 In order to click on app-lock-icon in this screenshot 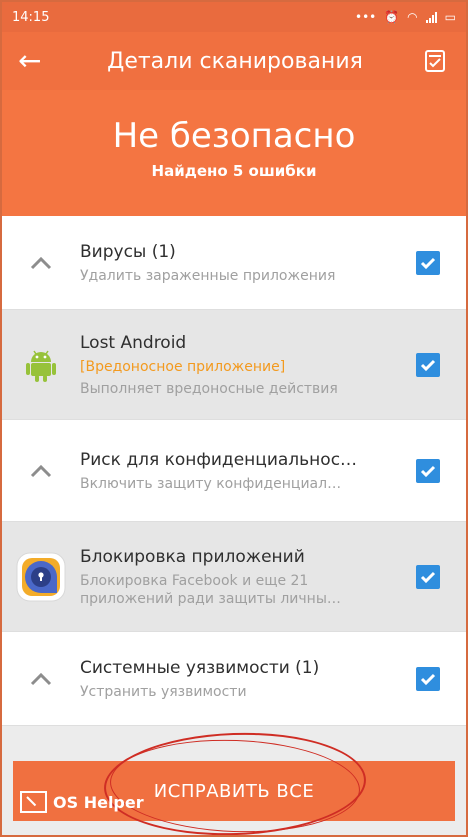, I will do `click(41, 577)`.